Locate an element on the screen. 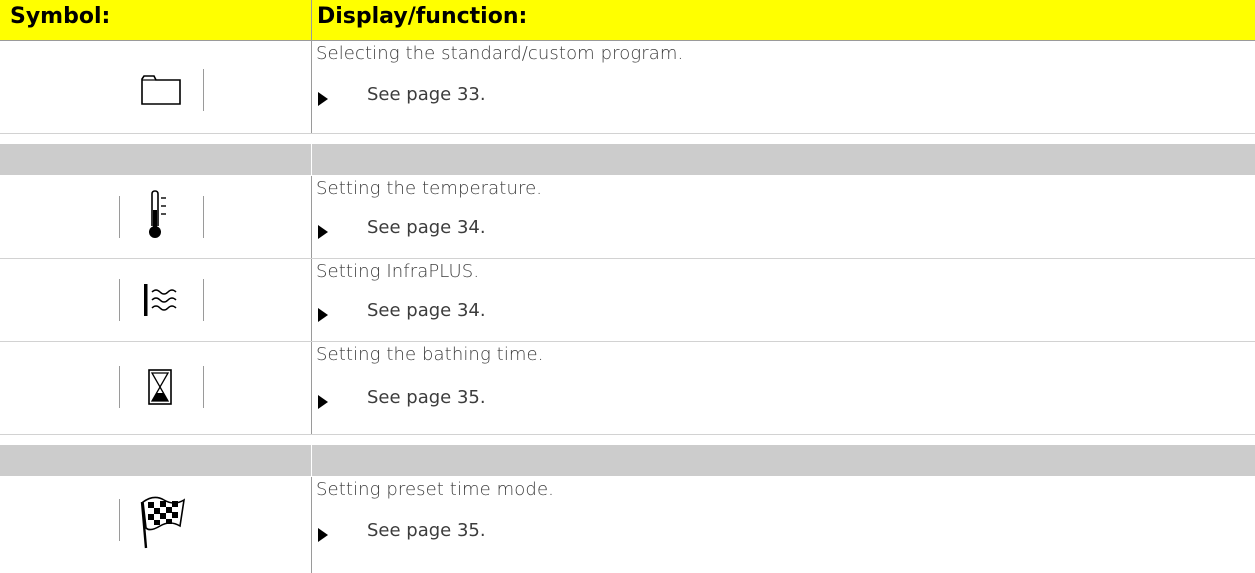  row-description: Setting the bathing time. is located at coordinates (430, 354).